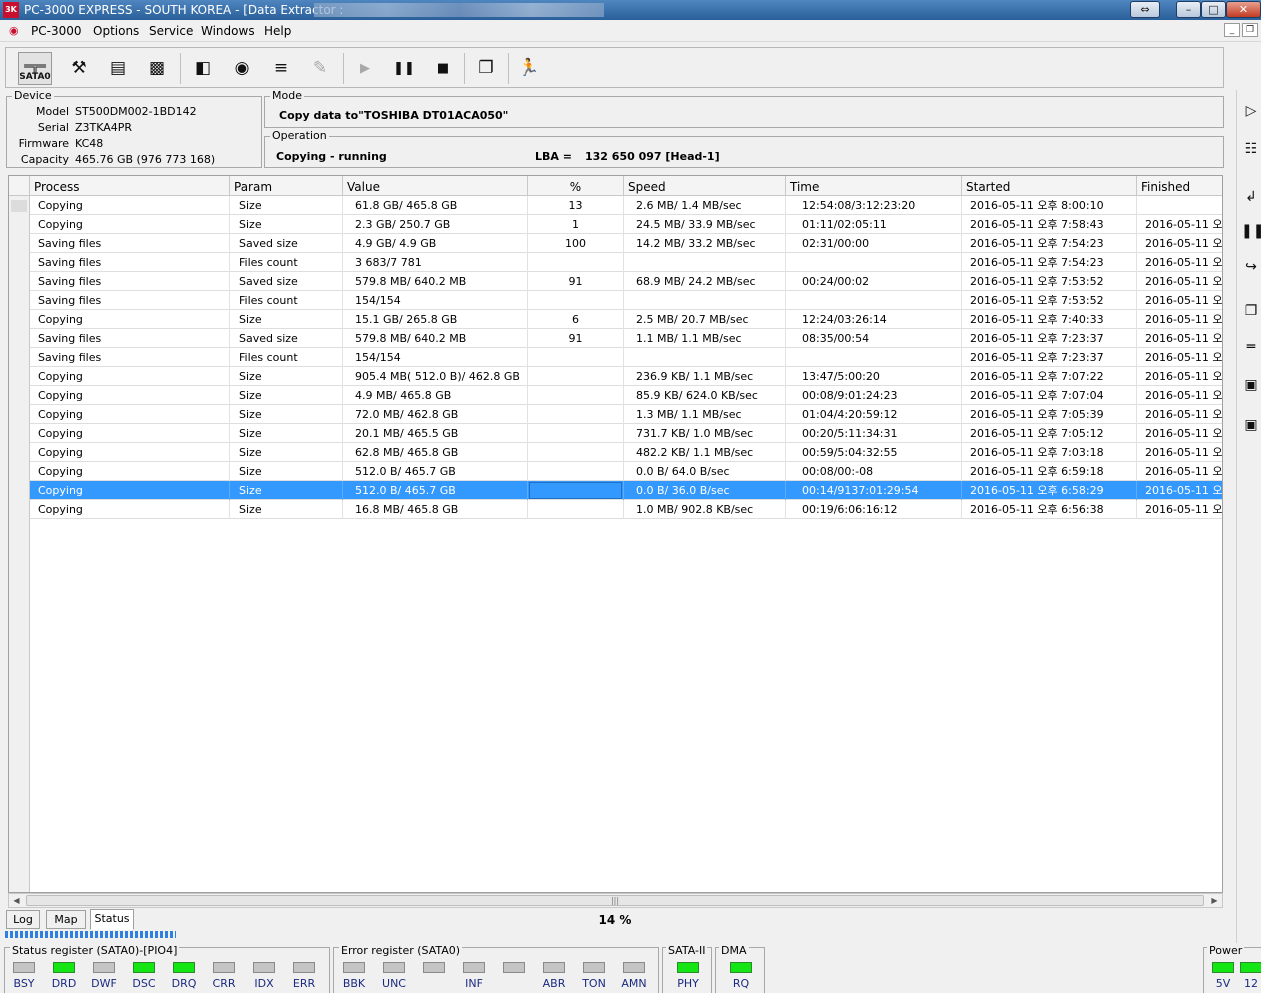 This screenshot has width=1261, height=993. Describe the element at coordinates (16, 900) in the screenshot. I see `scroll-left-icon: ◀` at that location.